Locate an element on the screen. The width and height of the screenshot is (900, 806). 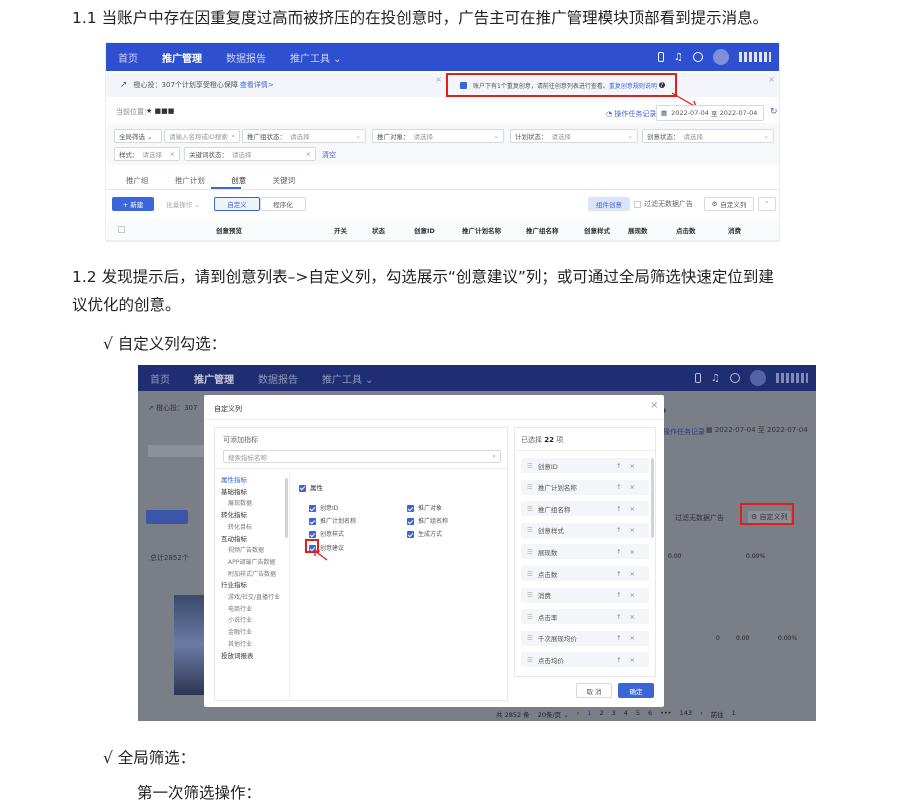
custom-columns-button: ⚙ 自定义列 is located at coordinates (729, 204).